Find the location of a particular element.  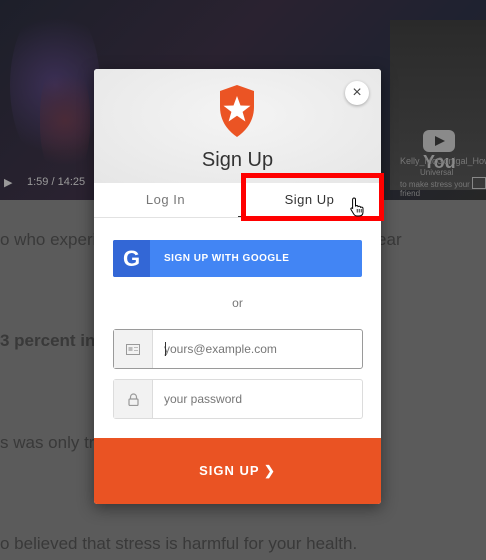

hand-pointer-icon is located at coordinates (357, 207).